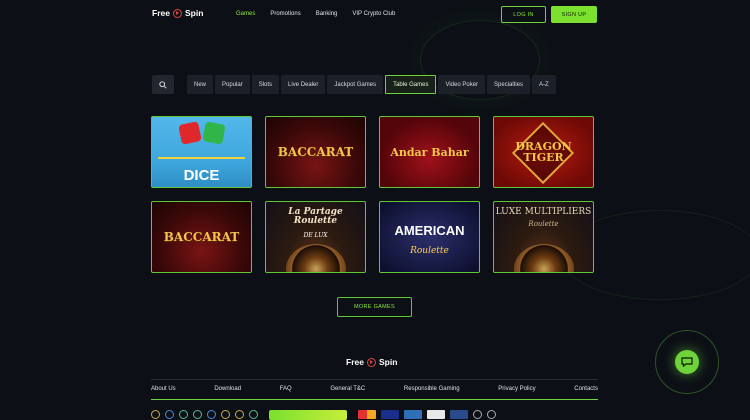  Describe the element at coordinates (285, 14) in the screenshot. I see `nav-item-promotions: Promotions` at that location.